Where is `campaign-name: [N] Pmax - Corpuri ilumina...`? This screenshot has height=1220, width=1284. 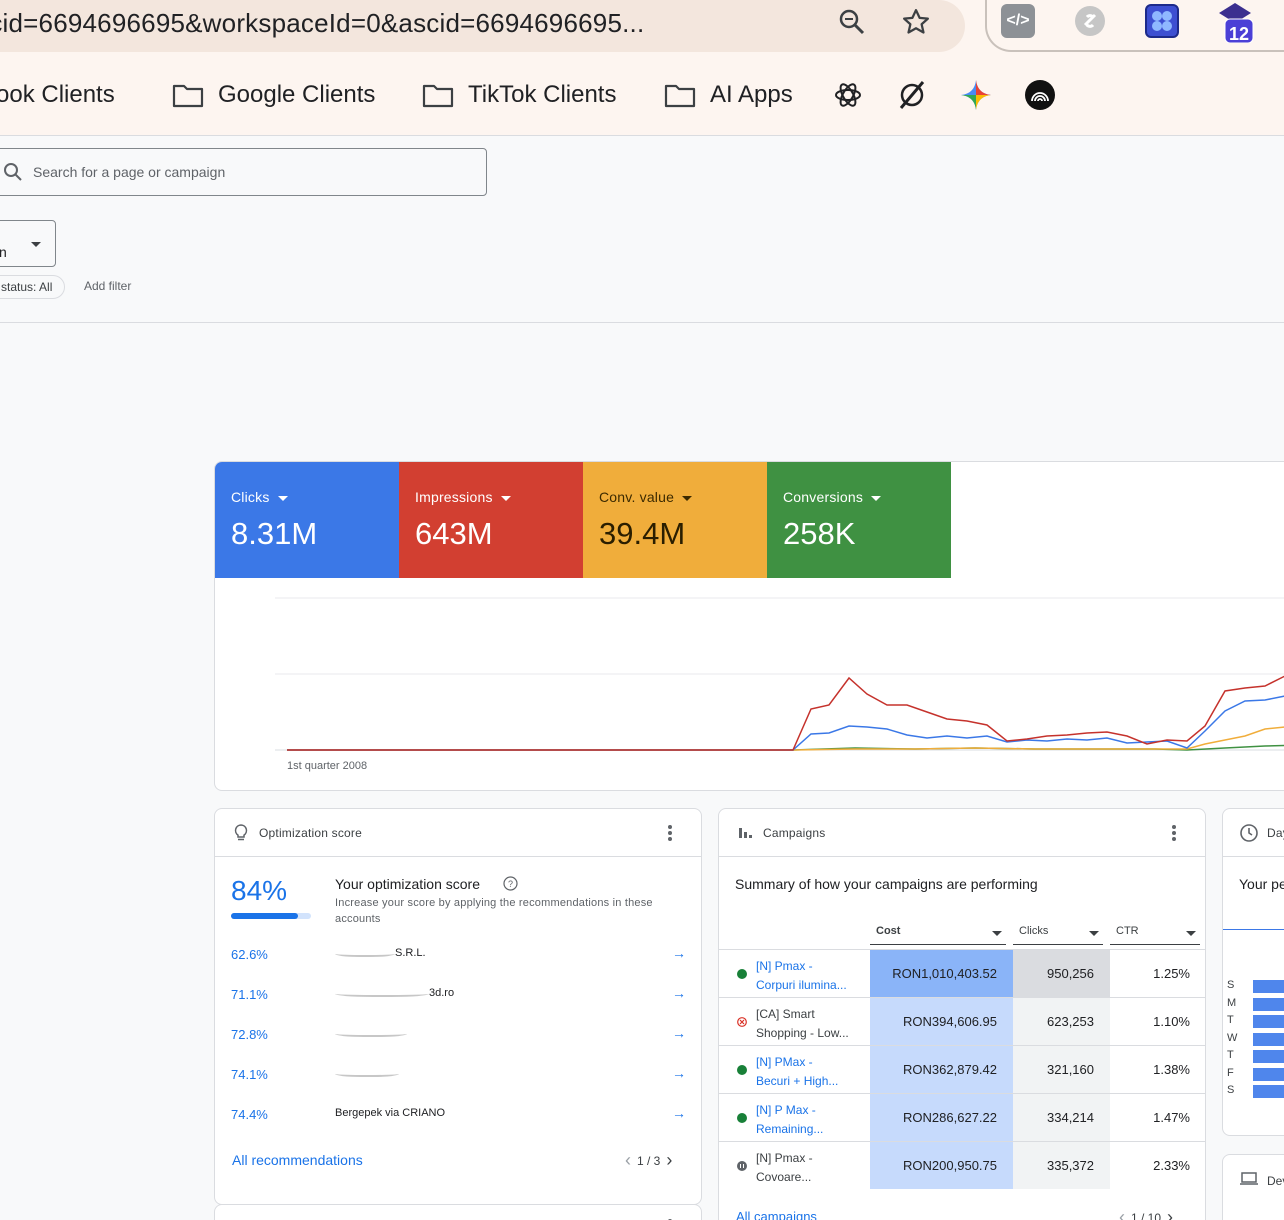
campaign-name: [N] Pmax - Corpuri ilumina... is located at coordinates (811, 976).